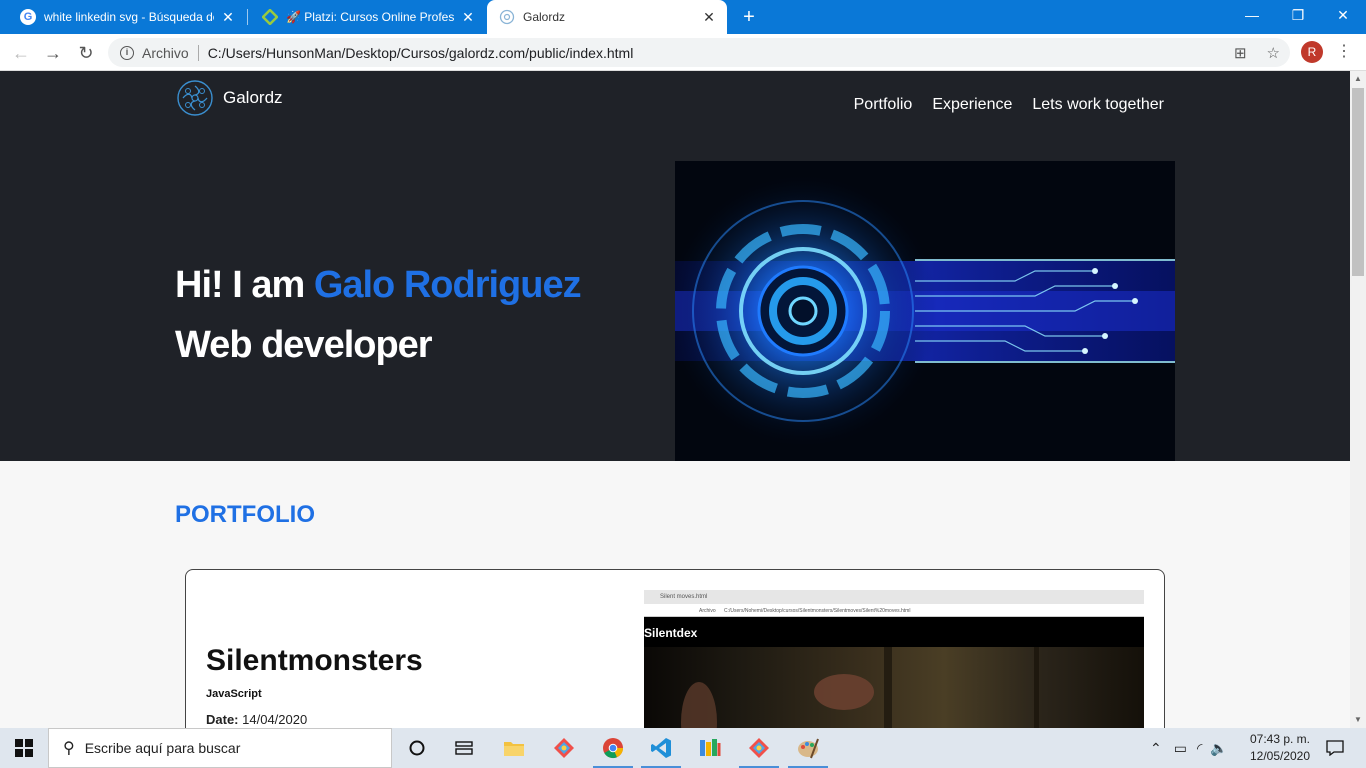 The height and width of the screenshot is (768, 1366). I want to click on start-button, so click(24, 748).